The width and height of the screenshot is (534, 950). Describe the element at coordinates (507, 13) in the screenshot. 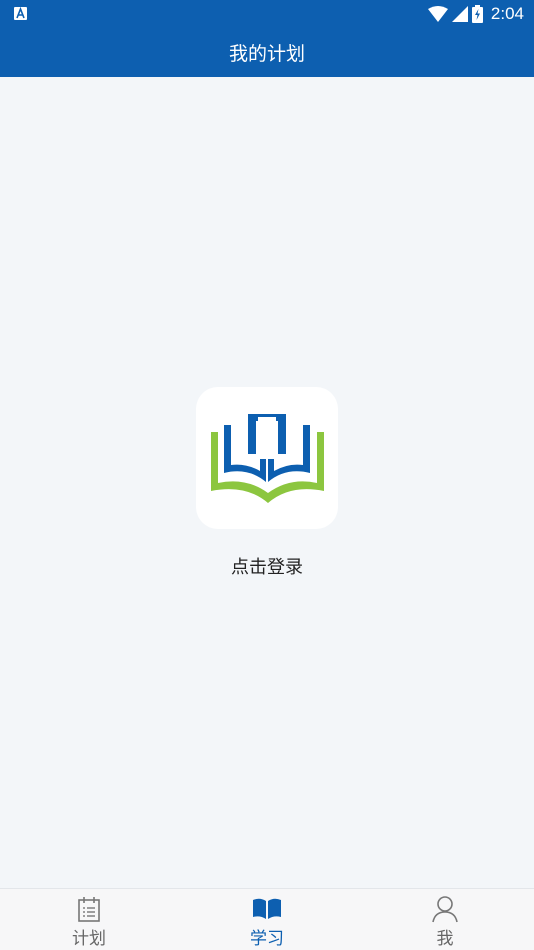

I see `status-time: 2:04` at that location.